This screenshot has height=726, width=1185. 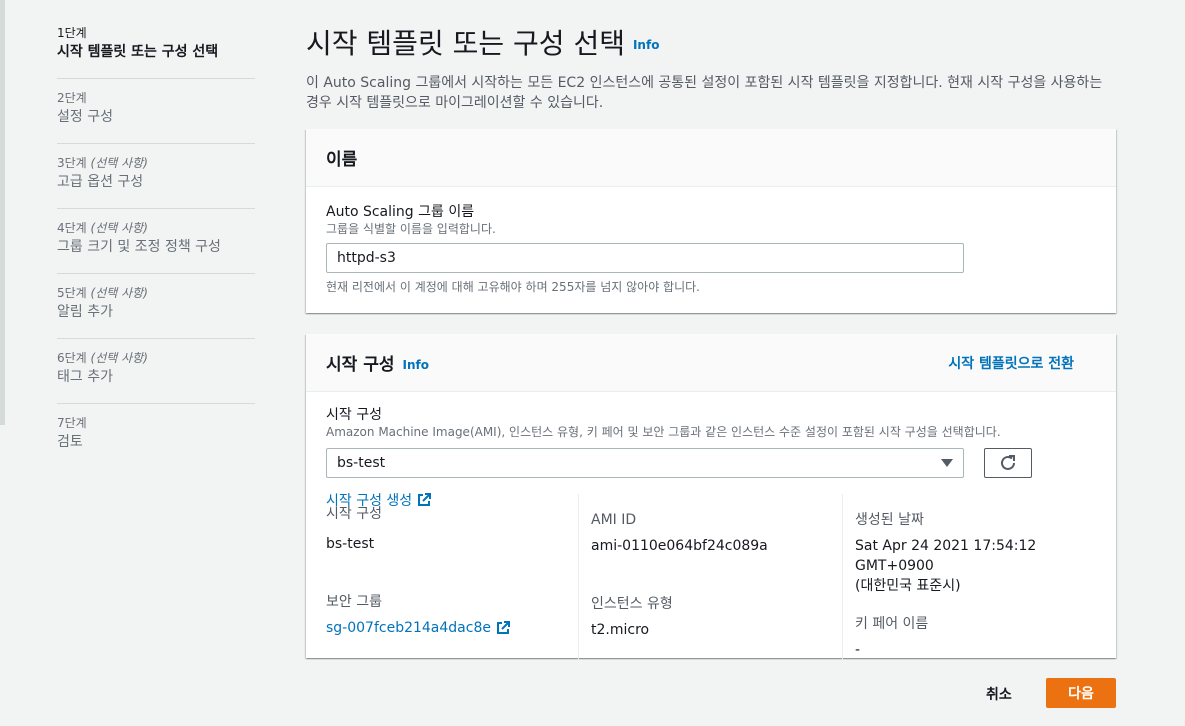 What do you see at coordinates (620, 630) in the screenshot?
I see `instance-type-value: t2.micro` at bounding box center [620, 630].